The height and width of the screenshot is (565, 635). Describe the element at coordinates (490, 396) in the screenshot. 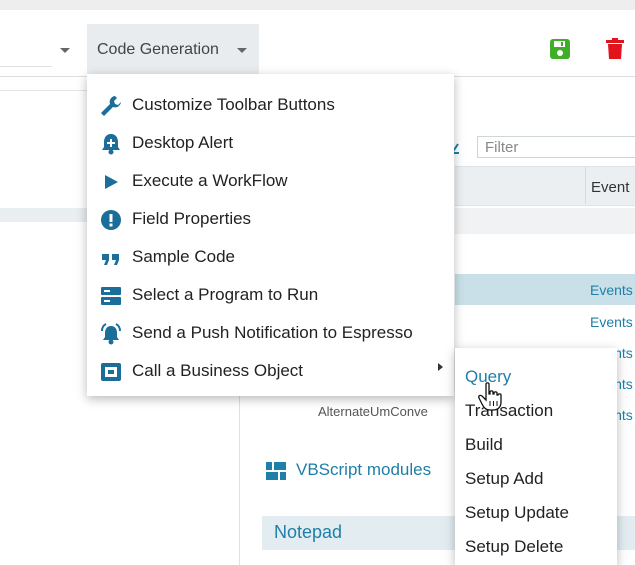

I see `hand-cursor-icon` at that location.